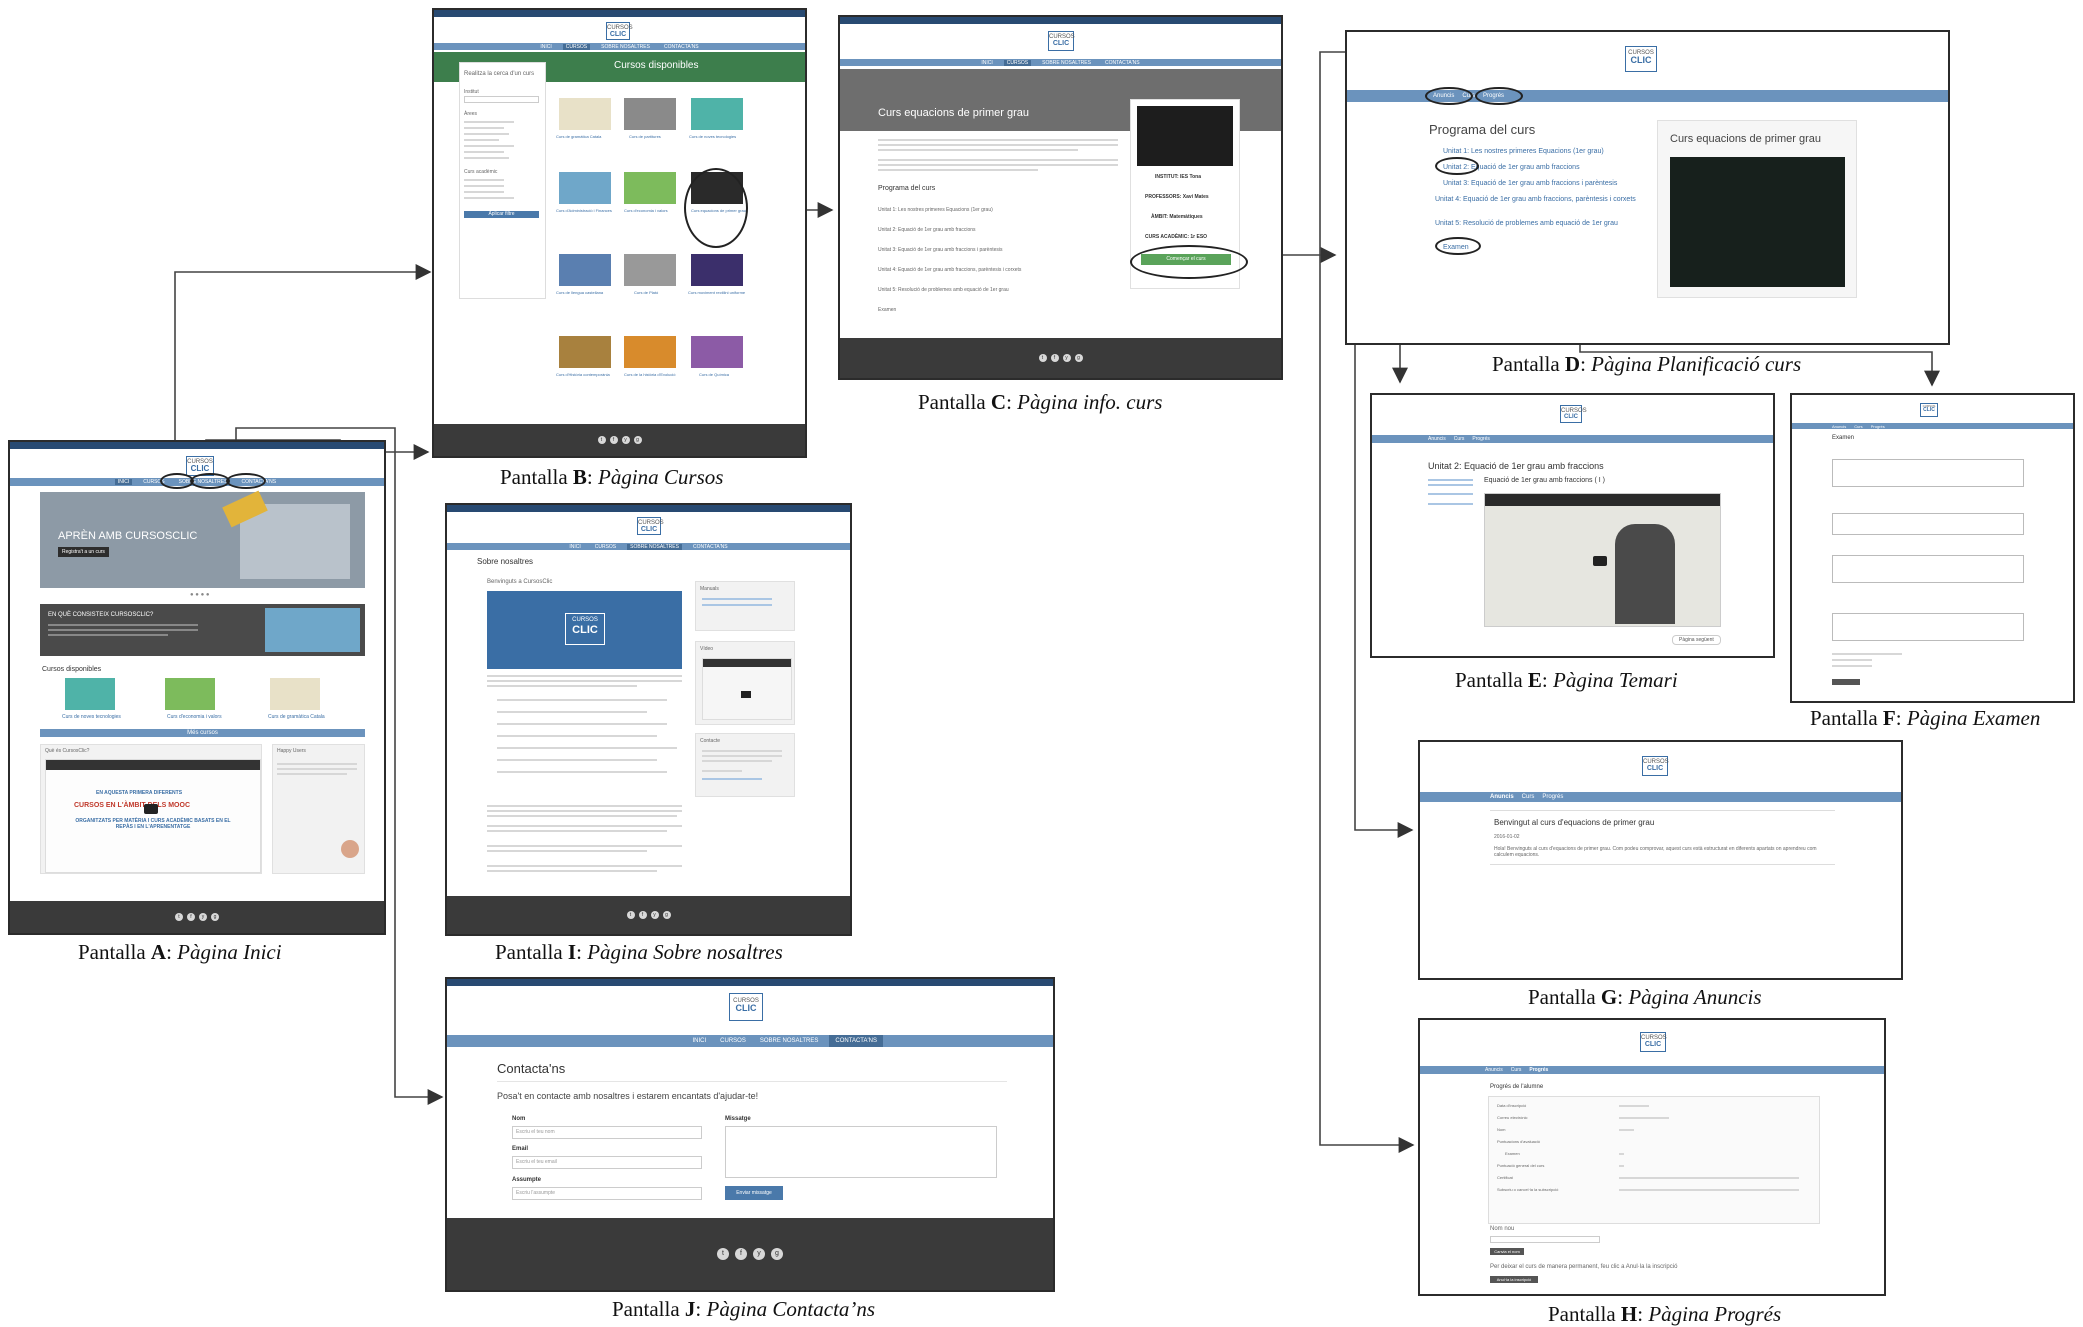  Describe the element at coordinates (649, 374) in the screenshot. I see `course-name: Curs de la història d'Evolució` at that location.